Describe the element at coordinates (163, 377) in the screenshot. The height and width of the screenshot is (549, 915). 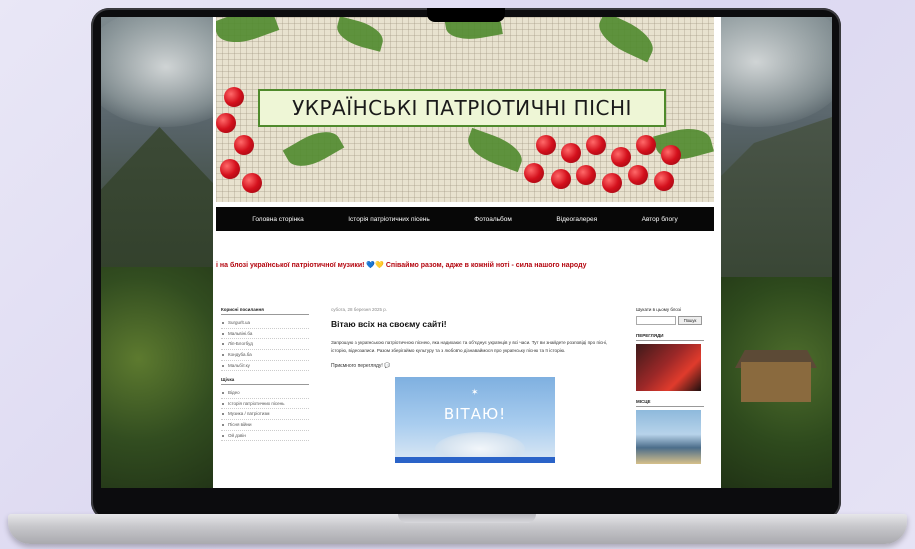
I see `background-forest-left` at that location.